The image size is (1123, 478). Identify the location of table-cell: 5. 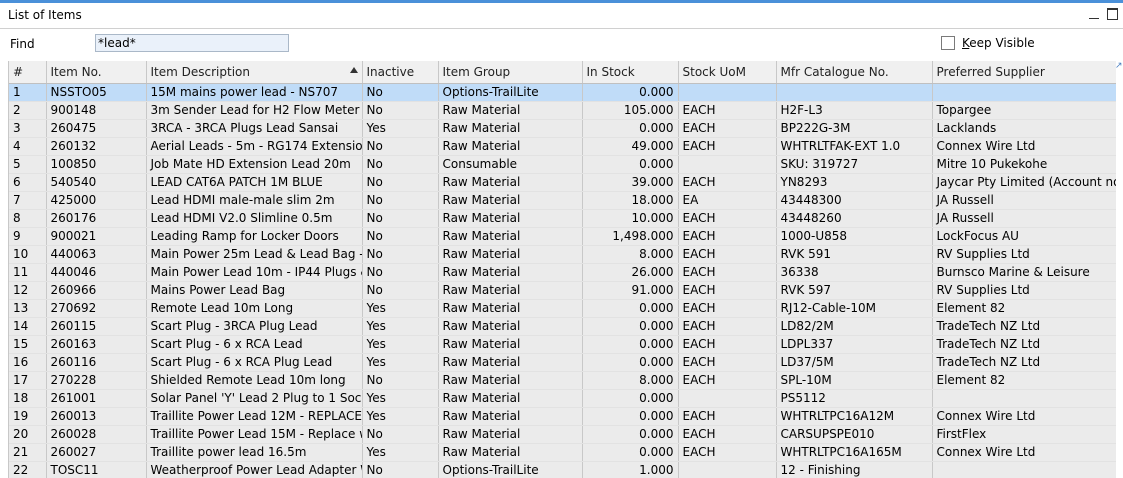
(28, 164).